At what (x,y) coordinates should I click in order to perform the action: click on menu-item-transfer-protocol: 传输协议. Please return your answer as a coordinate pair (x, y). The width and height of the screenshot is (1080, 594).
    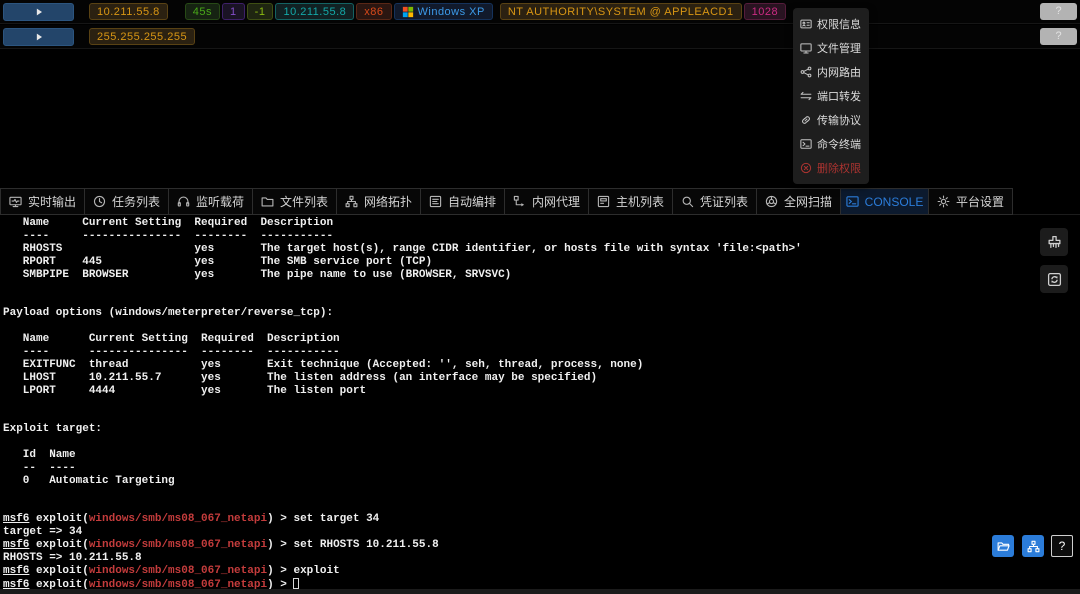
    Looking at the image, I should click on (831, 120).